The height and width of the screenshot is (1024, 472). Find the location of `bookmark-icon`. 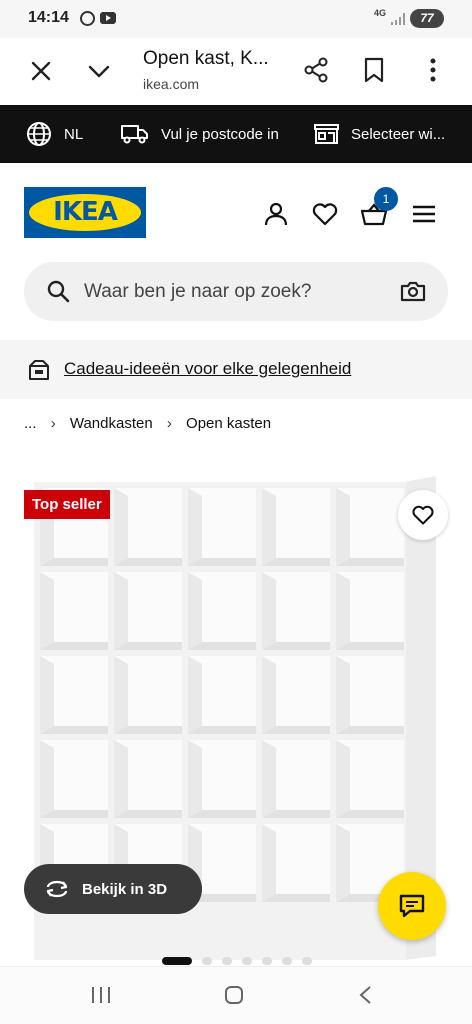

bookmark-icon is located at coordinates (374, 70).